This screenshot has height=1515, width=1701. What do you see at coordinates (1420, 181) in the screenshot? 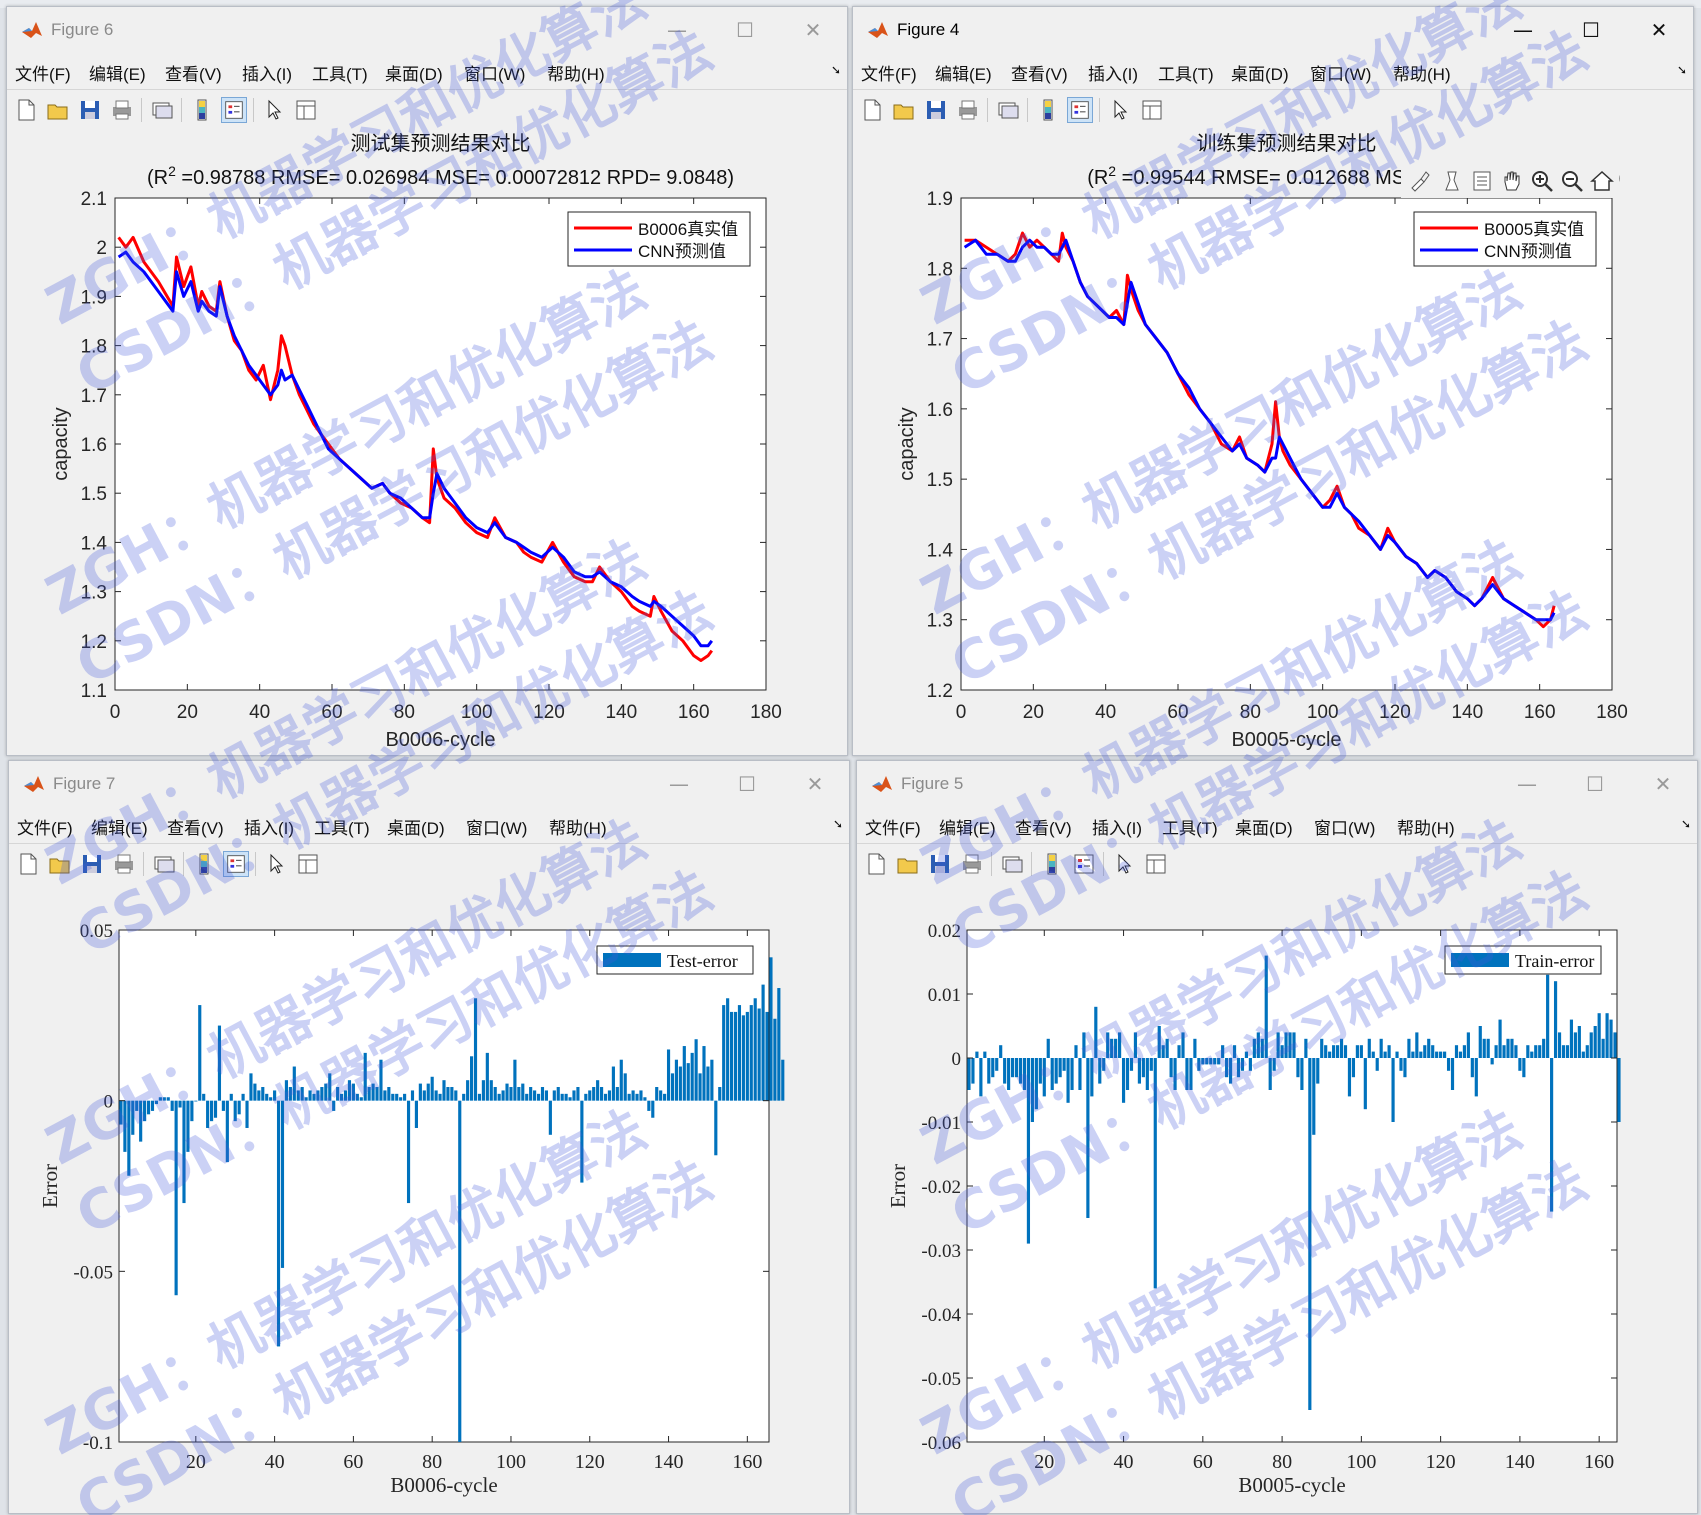
I see `brush-icon` at bounding box center [1420, 181].